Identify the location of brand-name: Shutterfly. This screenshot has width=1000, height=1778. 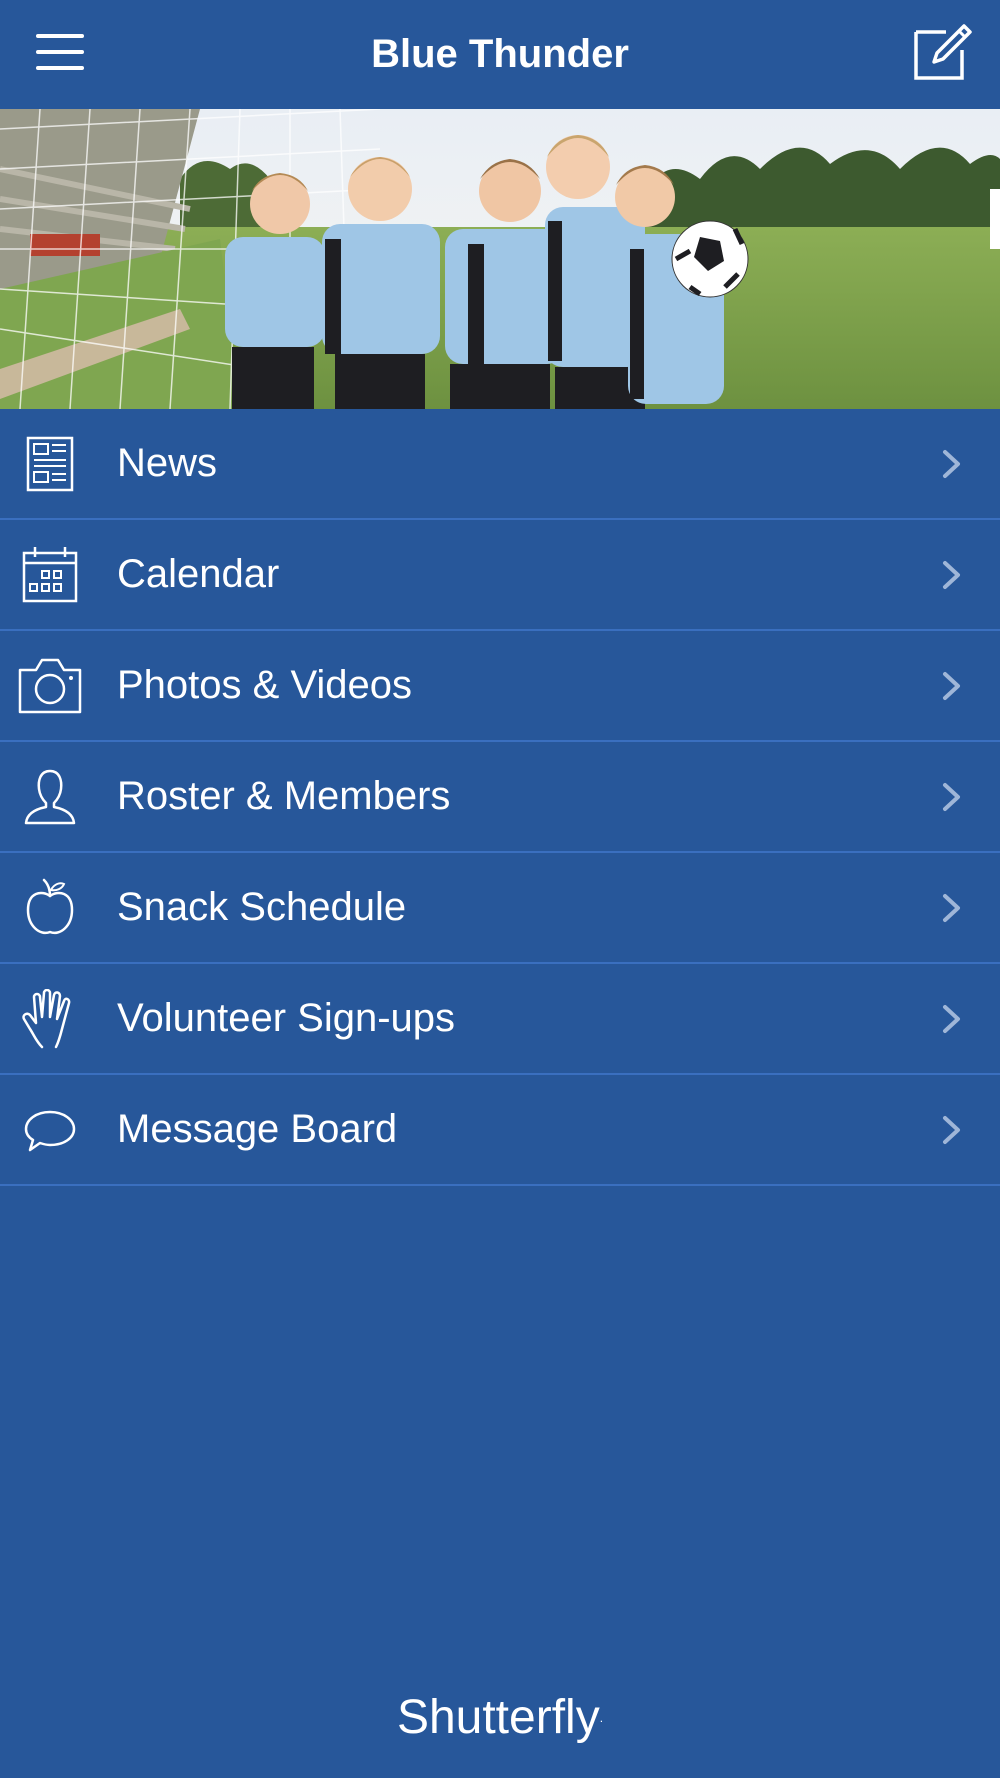
(498, 1717).